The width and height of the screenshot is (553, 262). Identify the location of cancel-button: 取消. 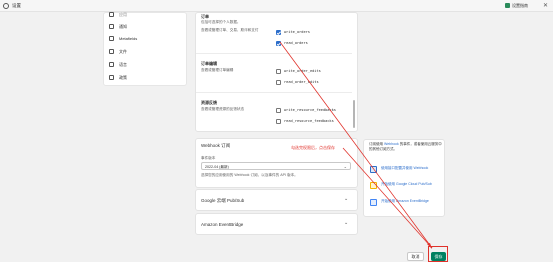
(415, 256).